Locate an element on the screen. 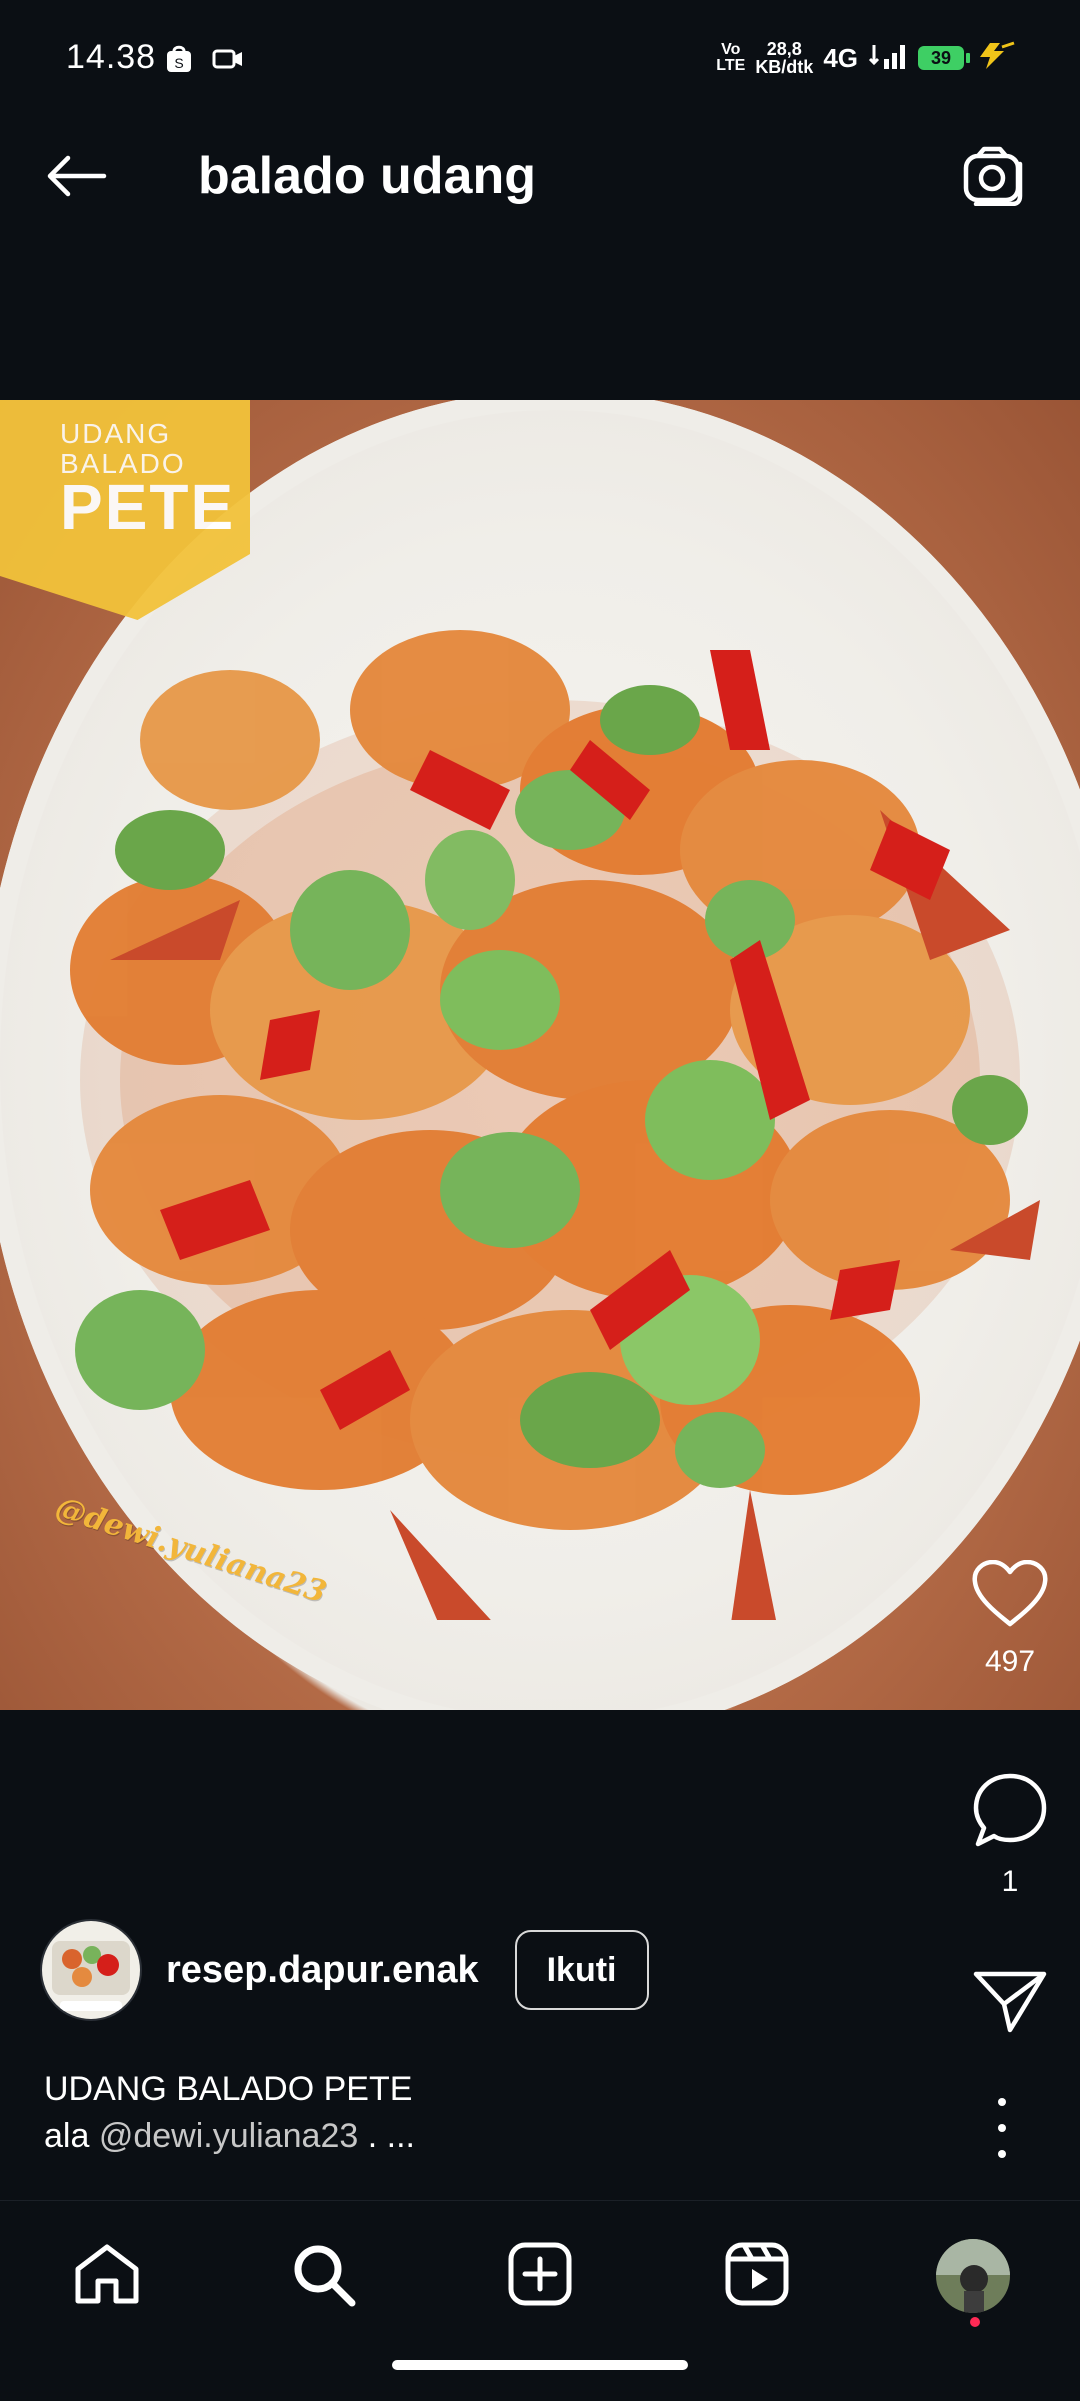 Image resolution: width=1080 pixels, height=2401 pixels. comment-button is located at coordinates (1010, 1812).